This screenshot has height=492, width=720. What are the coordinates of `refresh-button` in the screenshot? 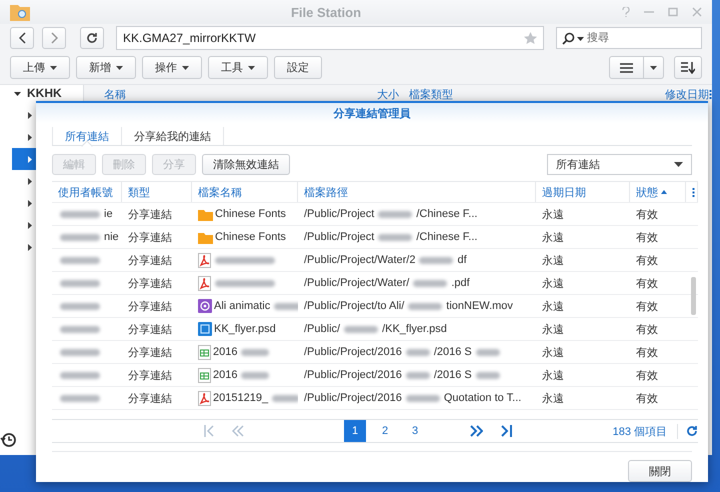 It's located at (92, 38).